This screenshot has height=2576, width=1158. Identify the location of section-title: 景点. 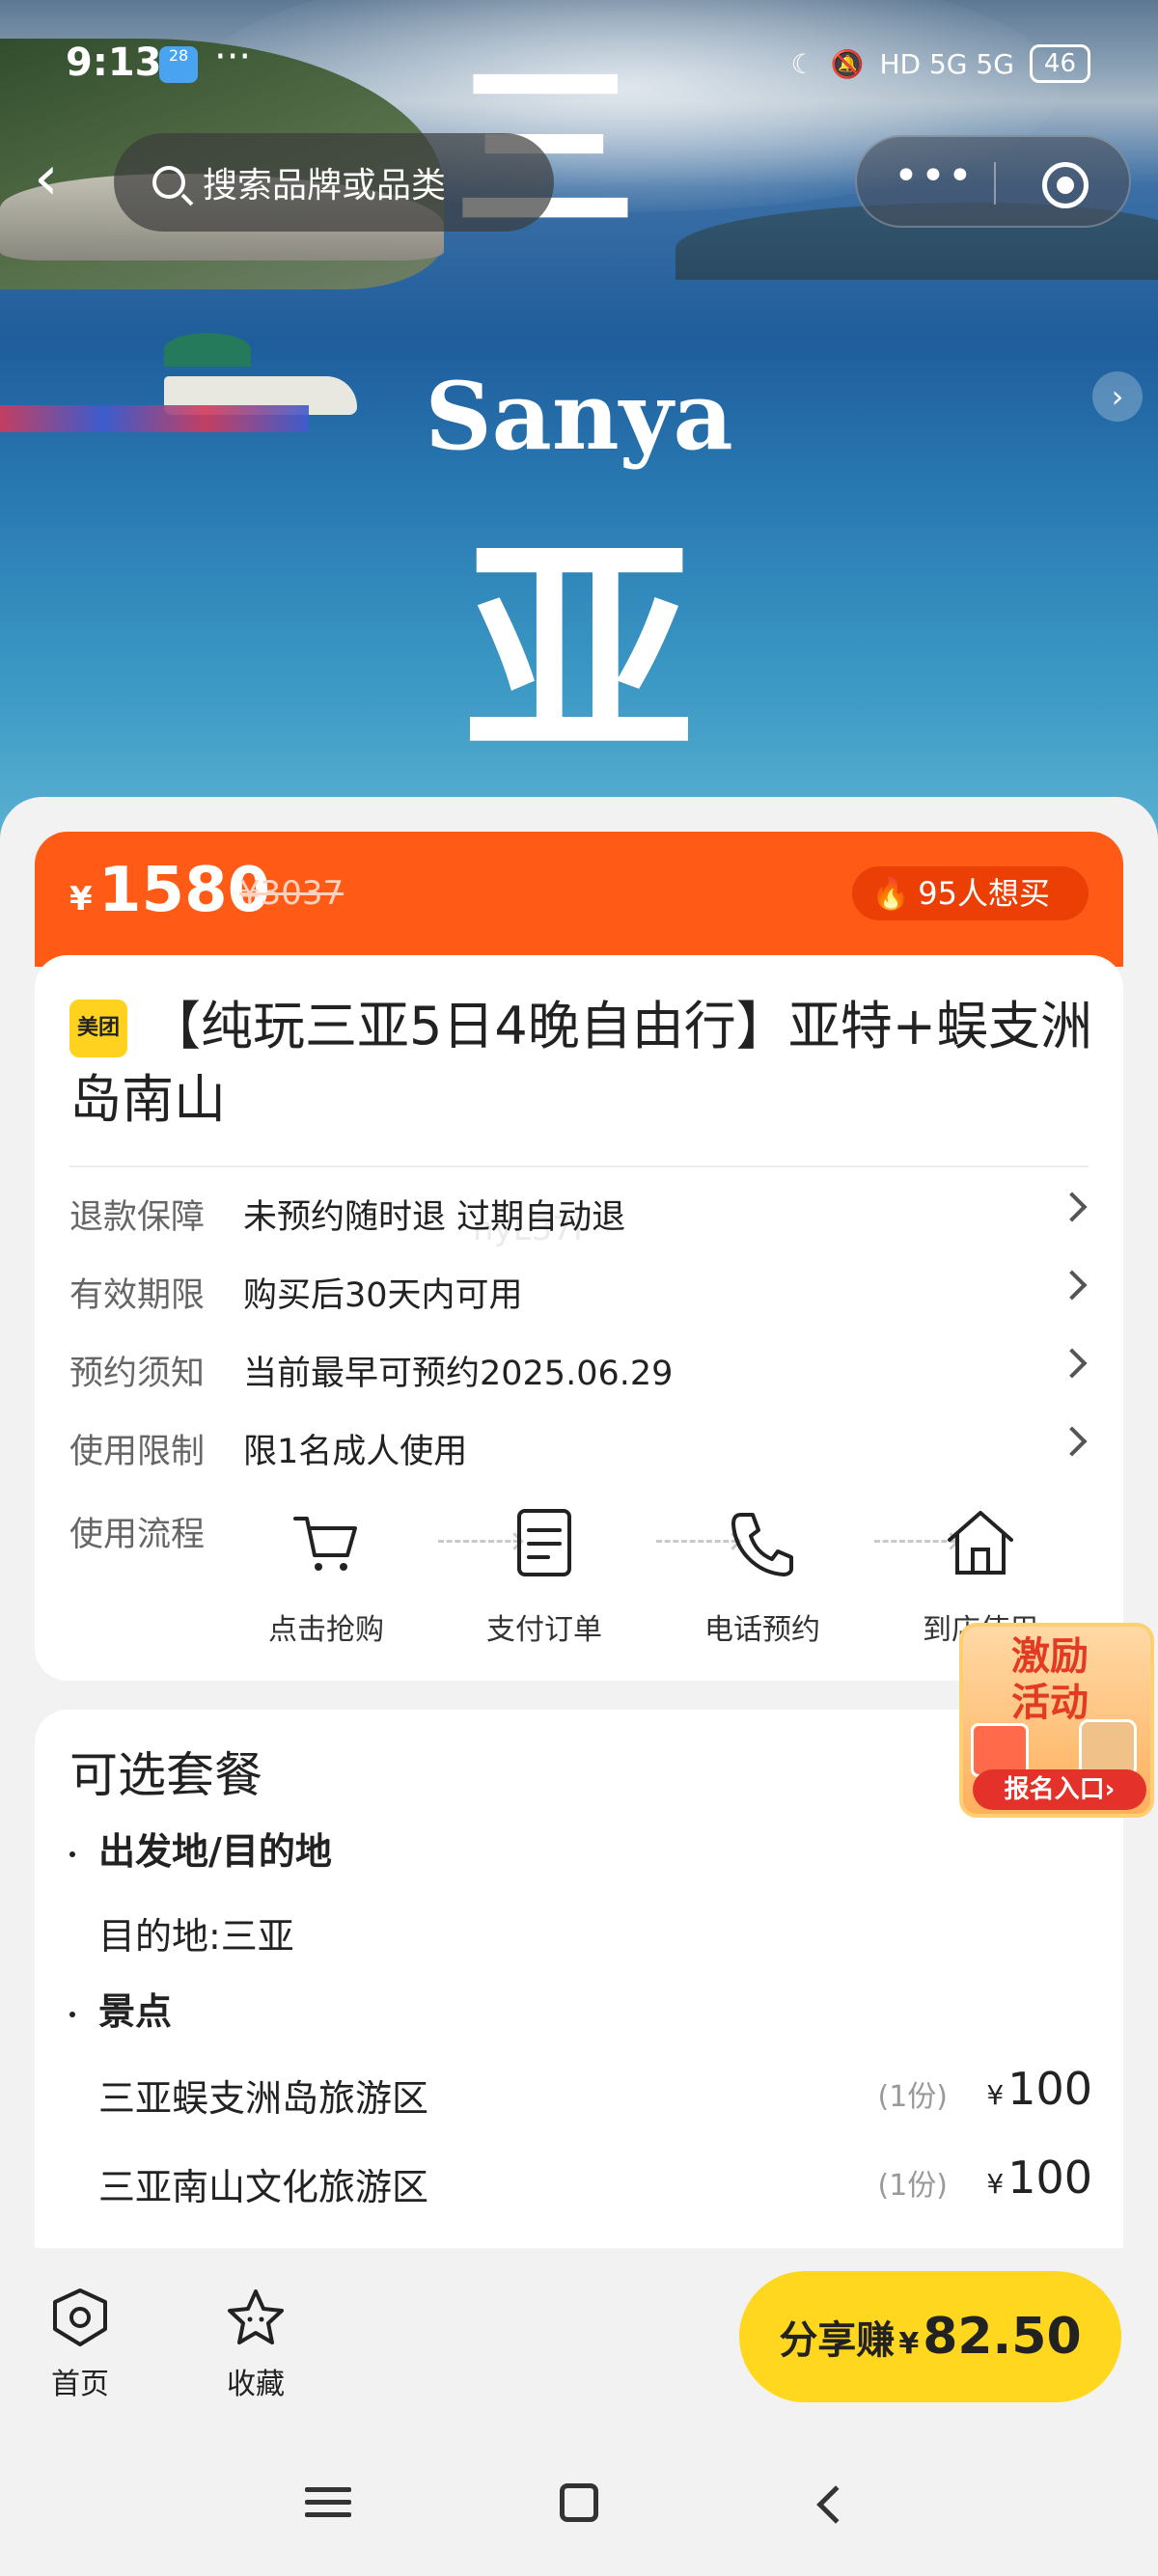
(135, 2012).